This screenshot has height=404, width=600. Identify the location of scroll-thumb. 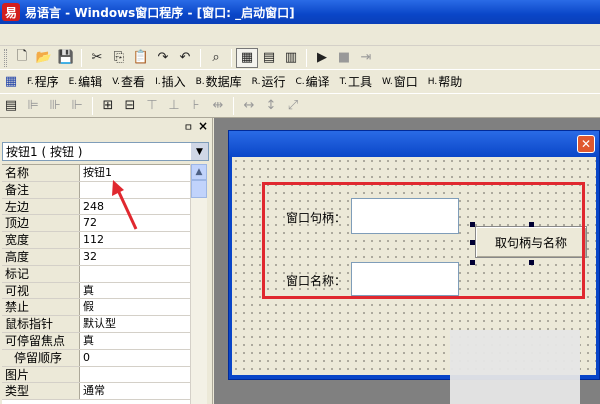
(199, 189).